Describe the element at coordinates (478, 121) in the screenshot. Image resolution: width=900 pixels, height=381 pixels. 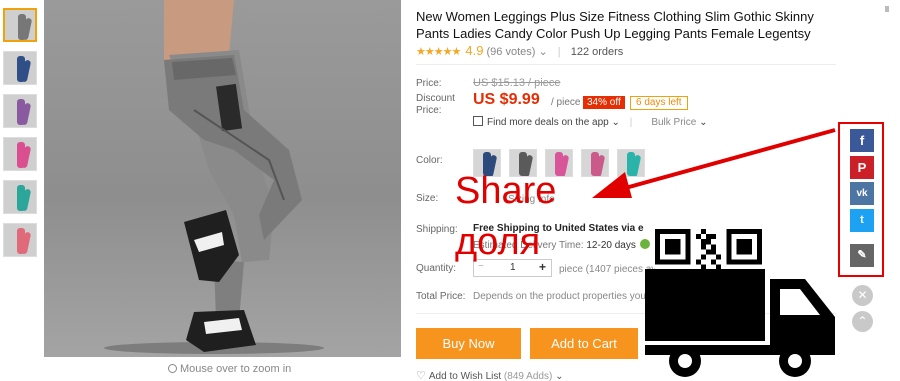
I see `qr-code-icon` at that location.